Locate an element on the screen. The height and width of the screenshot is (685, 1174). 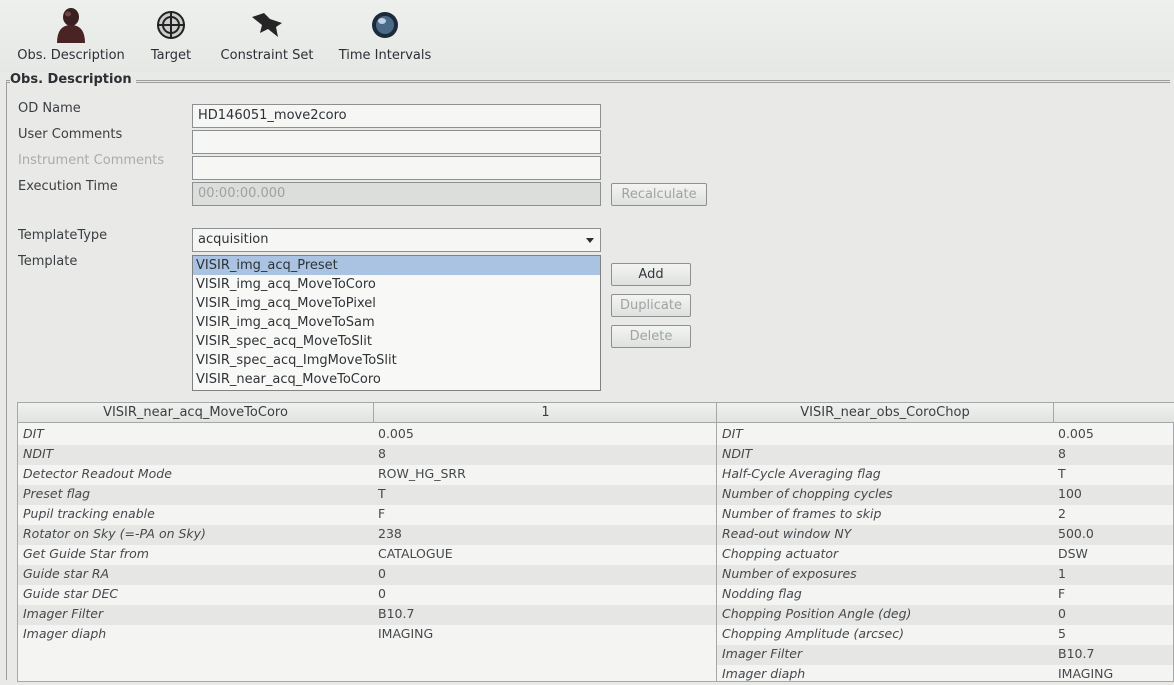
table-row: Nodding flag F is located at coordinates (945, 595).